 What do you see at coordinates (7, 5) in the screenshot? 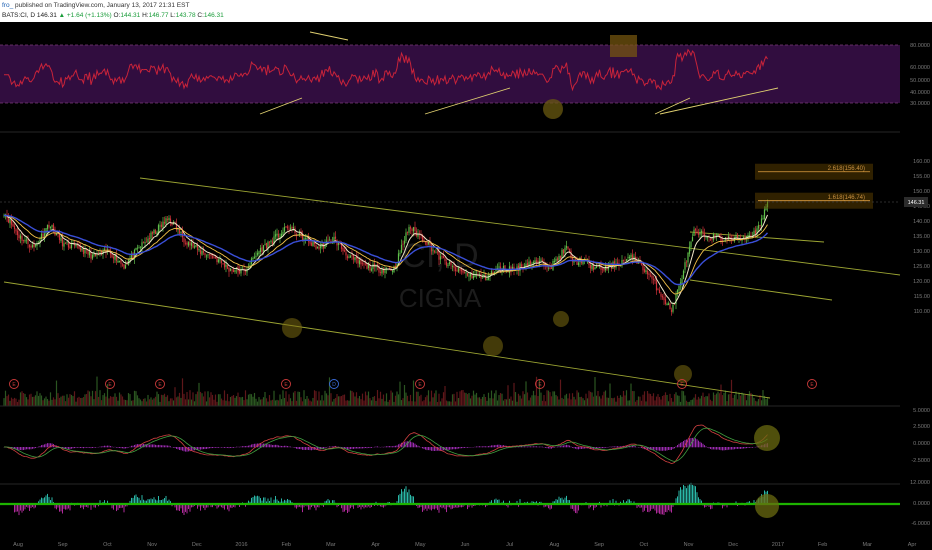
I see `author-link: fro_` at bounding box center [7, 5].